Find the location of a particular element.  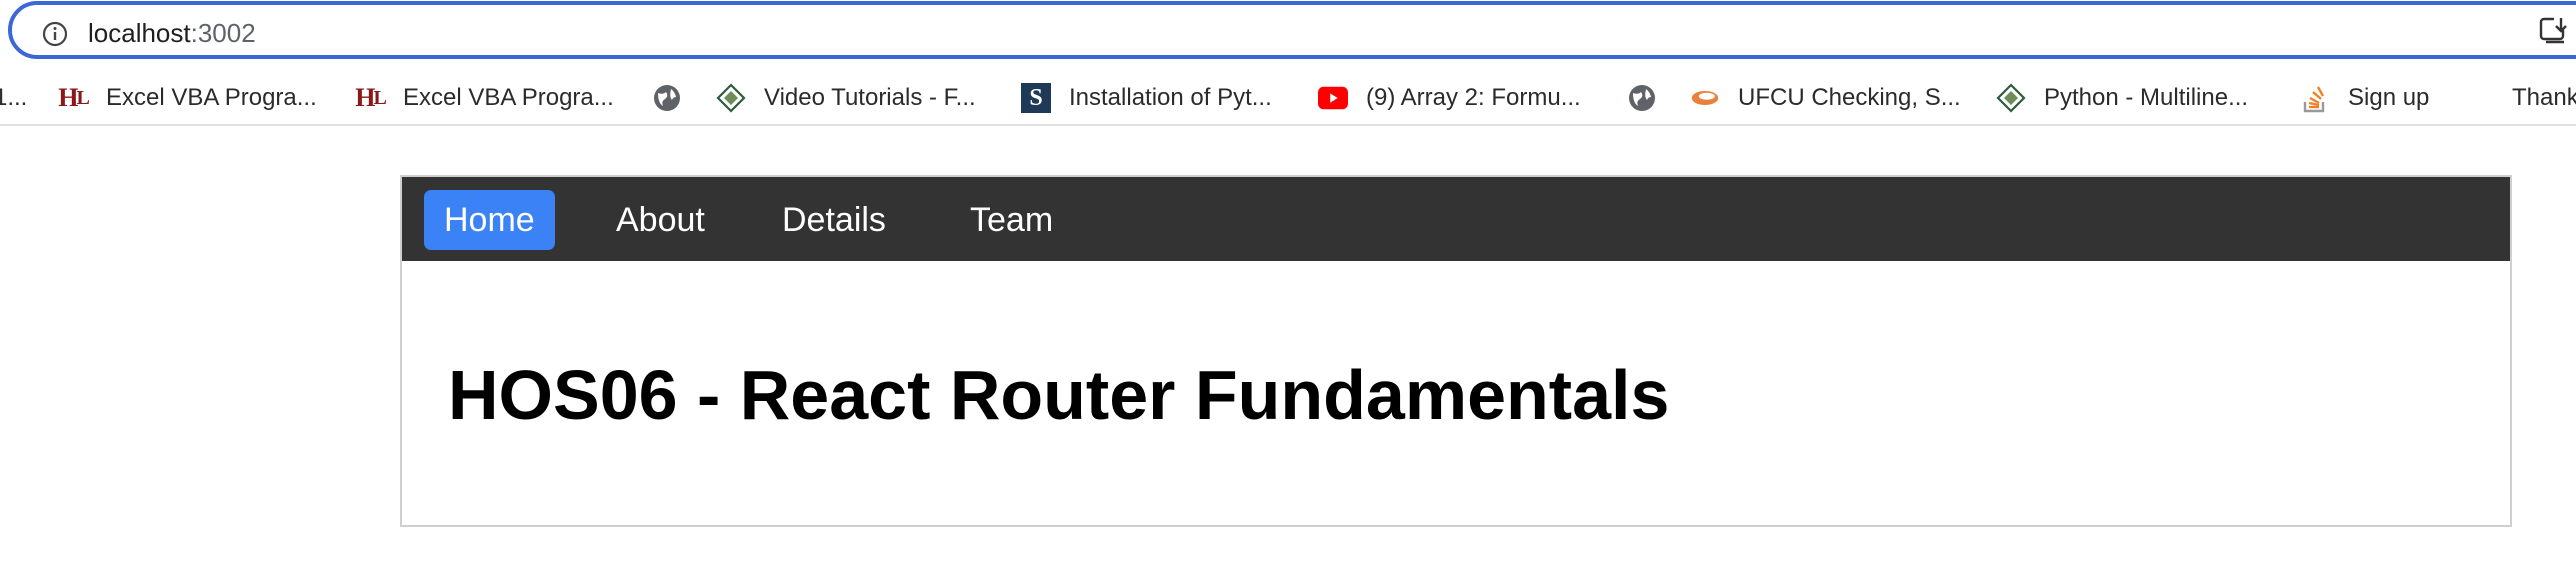

browser-toolbar: localhost:3002 is located at coordinates (1288, 31).